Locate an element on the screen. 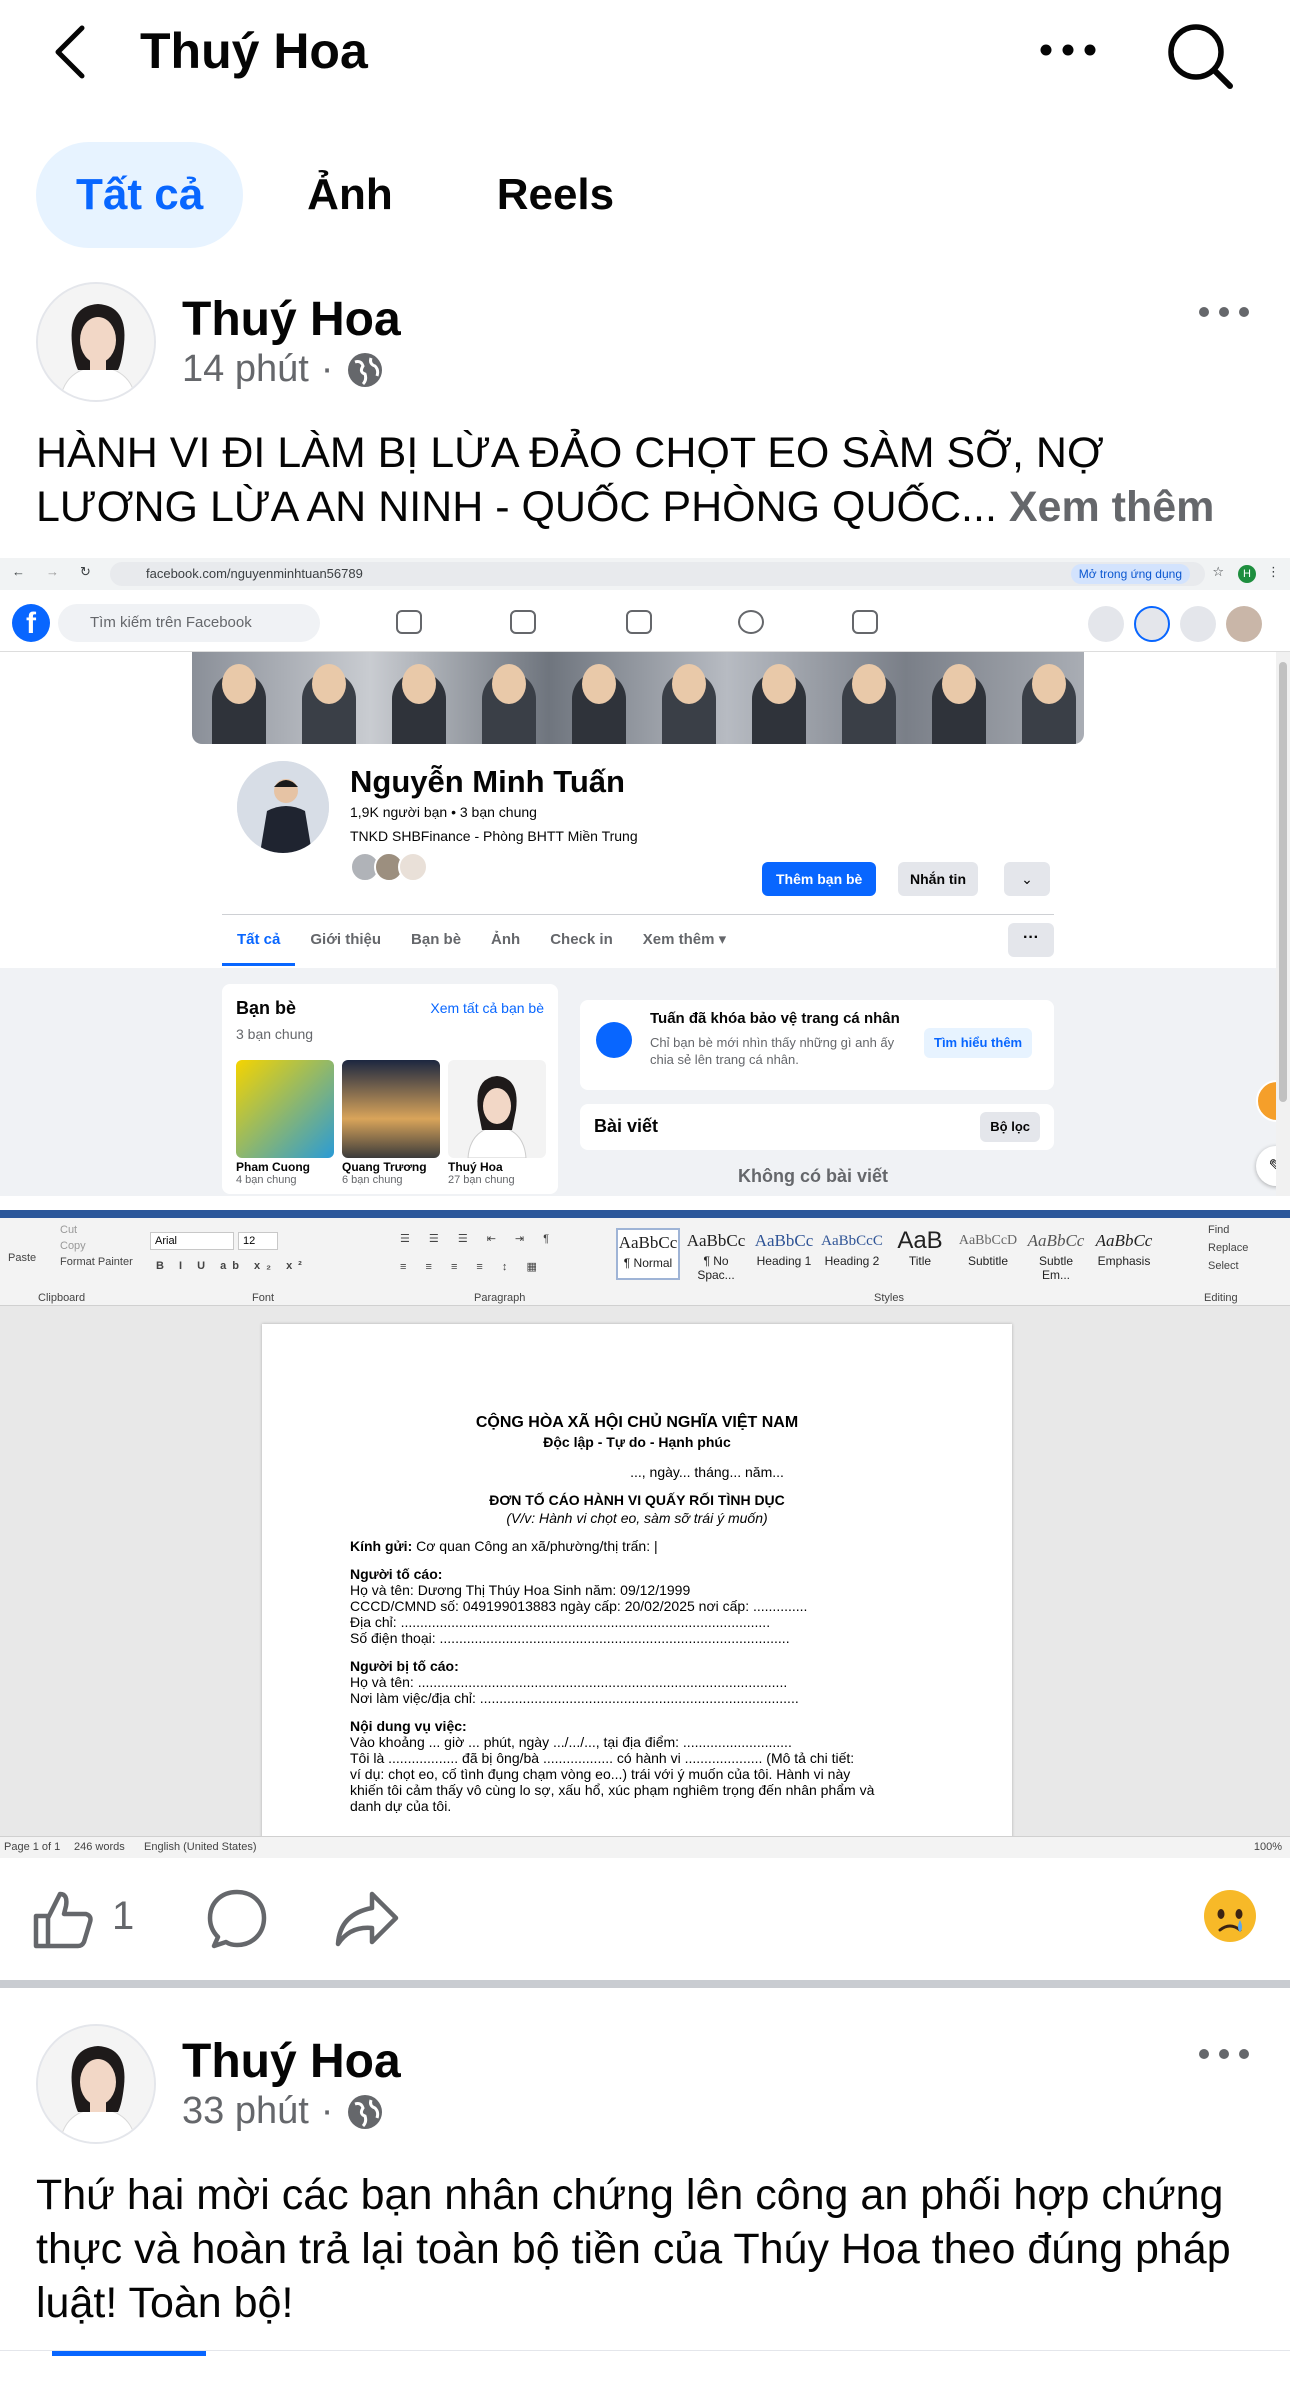 Image resolution: width=1290 pixels, height=2392 pixels. profile-tab-checkin: Check in is located at coordinates (581, 939).